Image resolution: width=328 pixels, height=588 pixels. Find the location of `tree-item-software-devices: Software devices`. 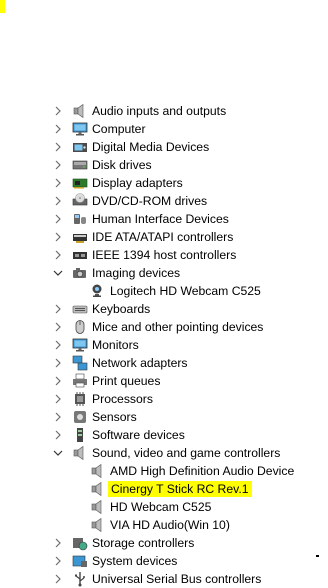

tree-item-software-devices: Software devices is located at coordinates (164, 435).